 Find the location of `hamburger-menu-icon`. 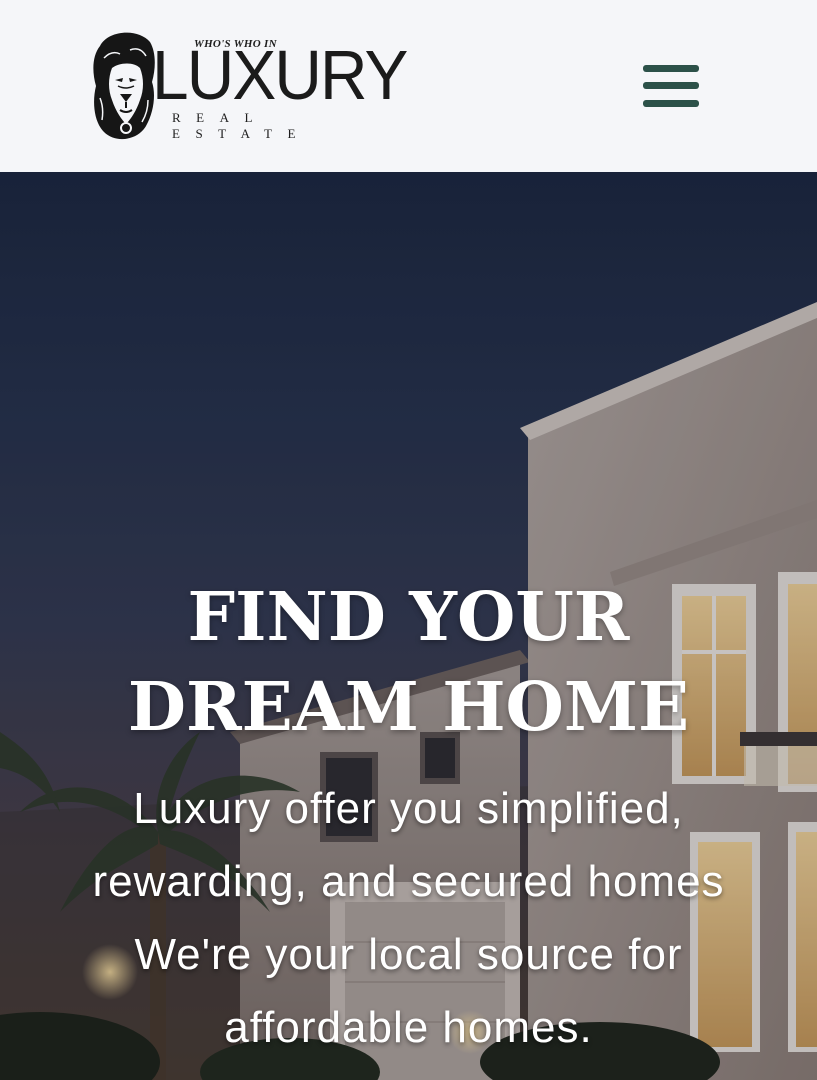

hamburger-menu-icon is located at coordinates (671, 90).